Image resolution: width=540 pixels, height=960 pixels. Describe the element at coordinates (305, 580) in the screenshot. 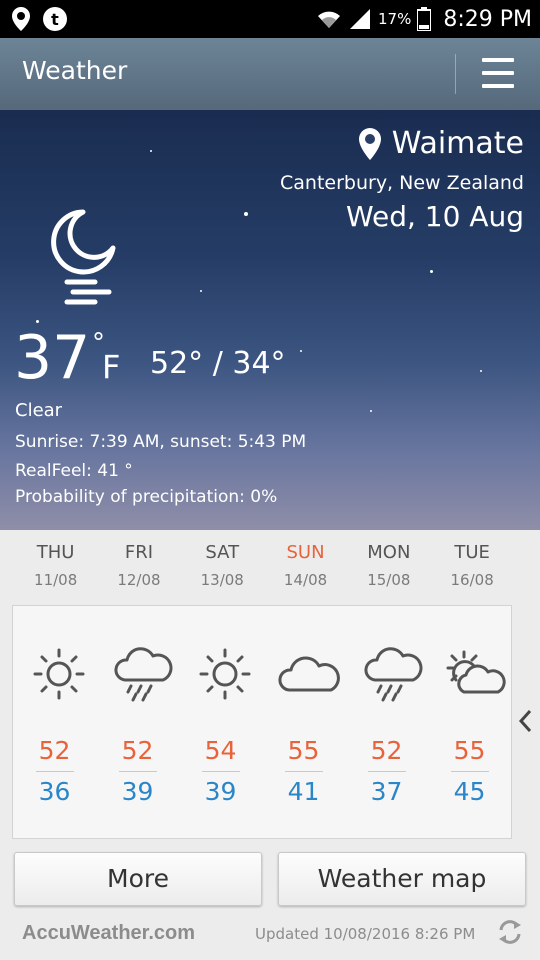

I see `day-date: 14/08` at that location.